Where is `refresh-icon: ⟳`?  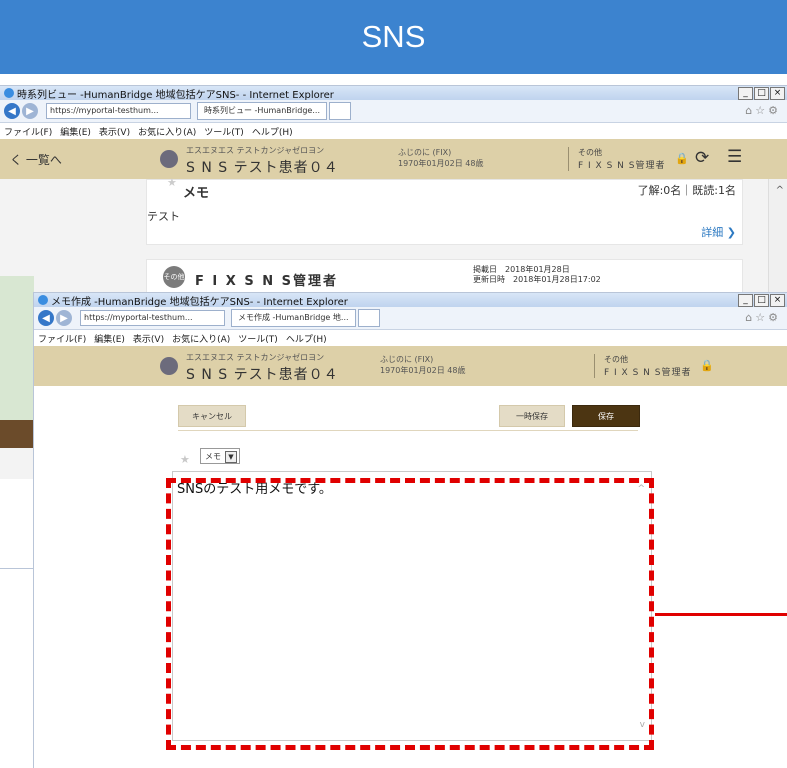
refresh-icon: ⟳ is located at coordinates (702, 158).